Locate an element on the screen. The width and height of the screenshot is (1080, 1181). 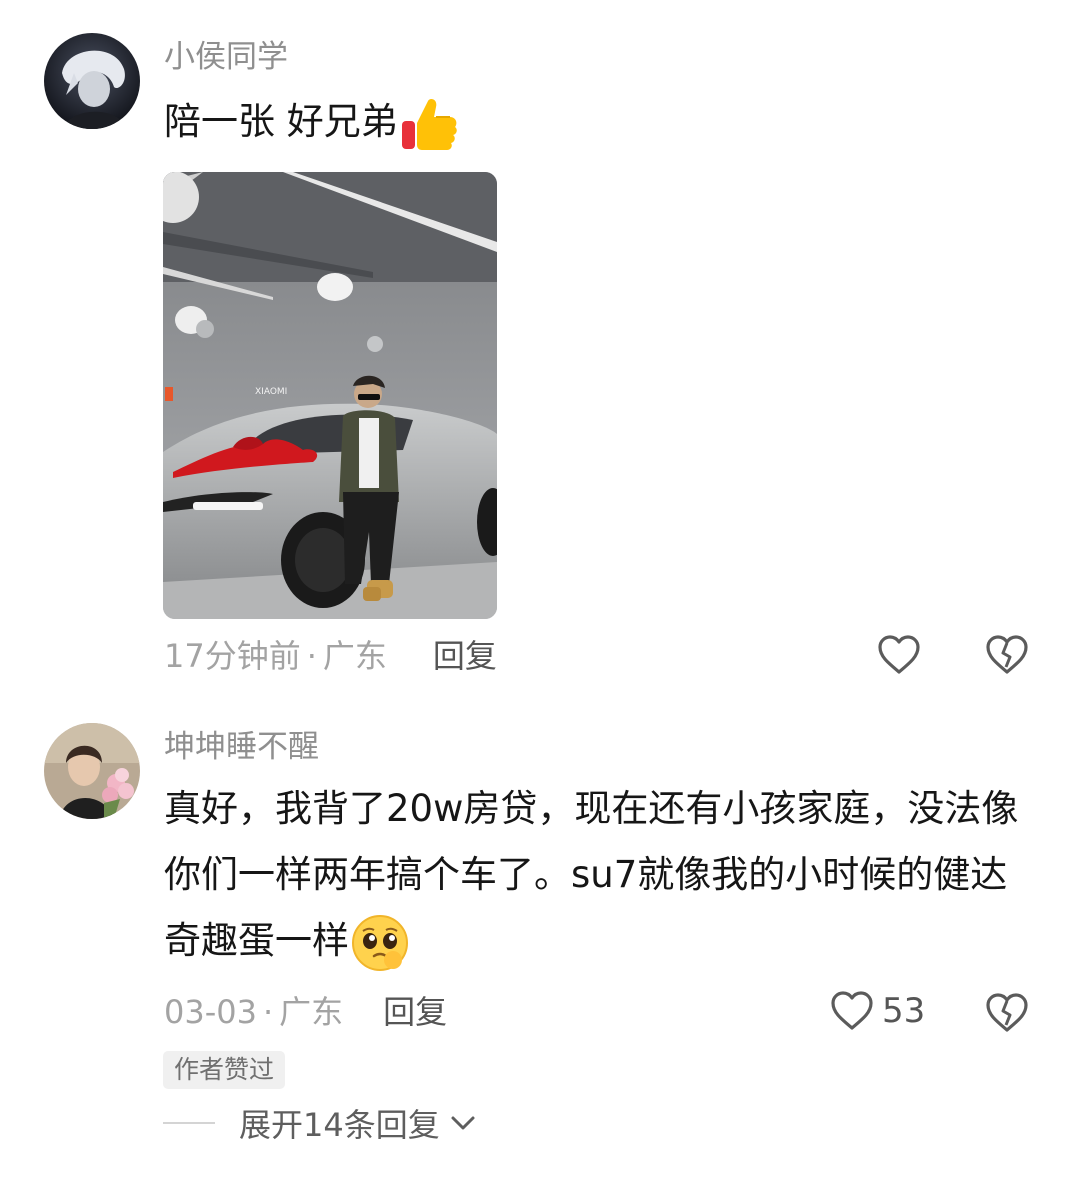
comment-text: 陪一张 好兄弟 is located at coordinates (312, 122).